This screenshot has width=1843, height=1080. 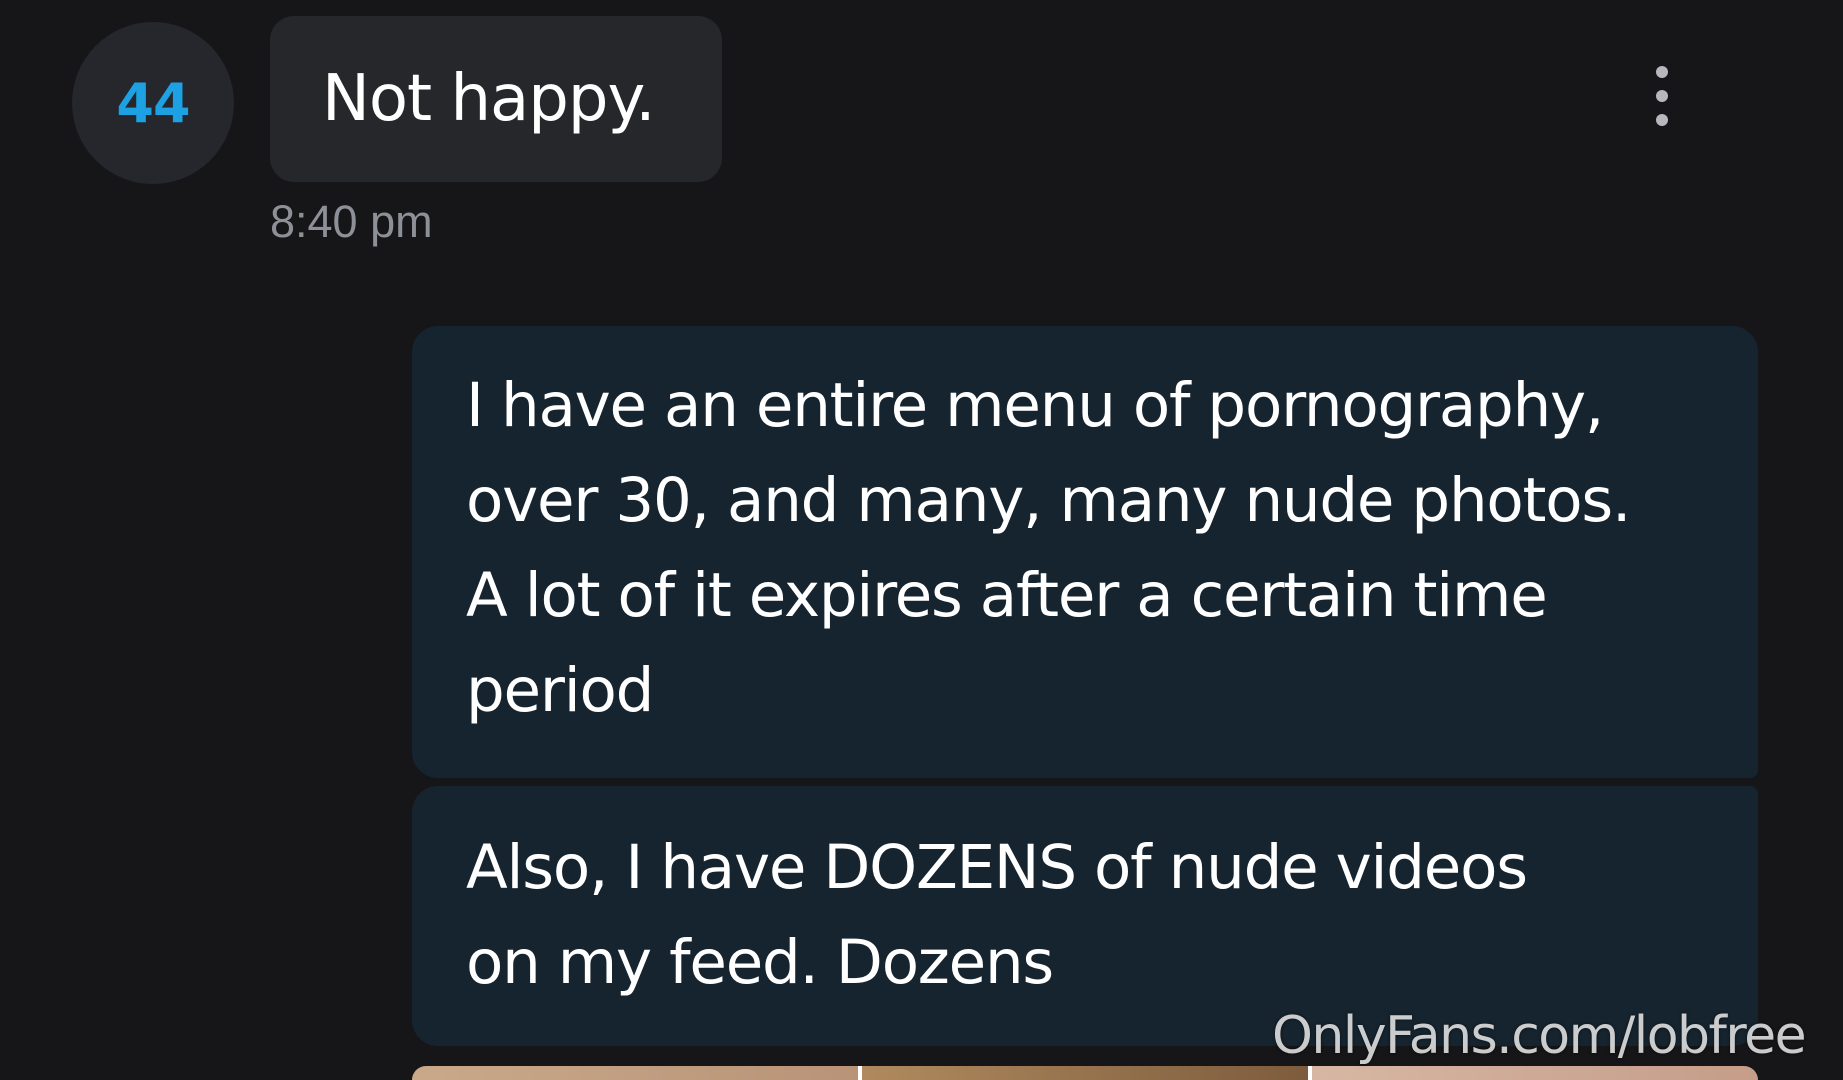 I want to click on message-line: A lot of it expires after a certain time, so click(x=1007, y=595).